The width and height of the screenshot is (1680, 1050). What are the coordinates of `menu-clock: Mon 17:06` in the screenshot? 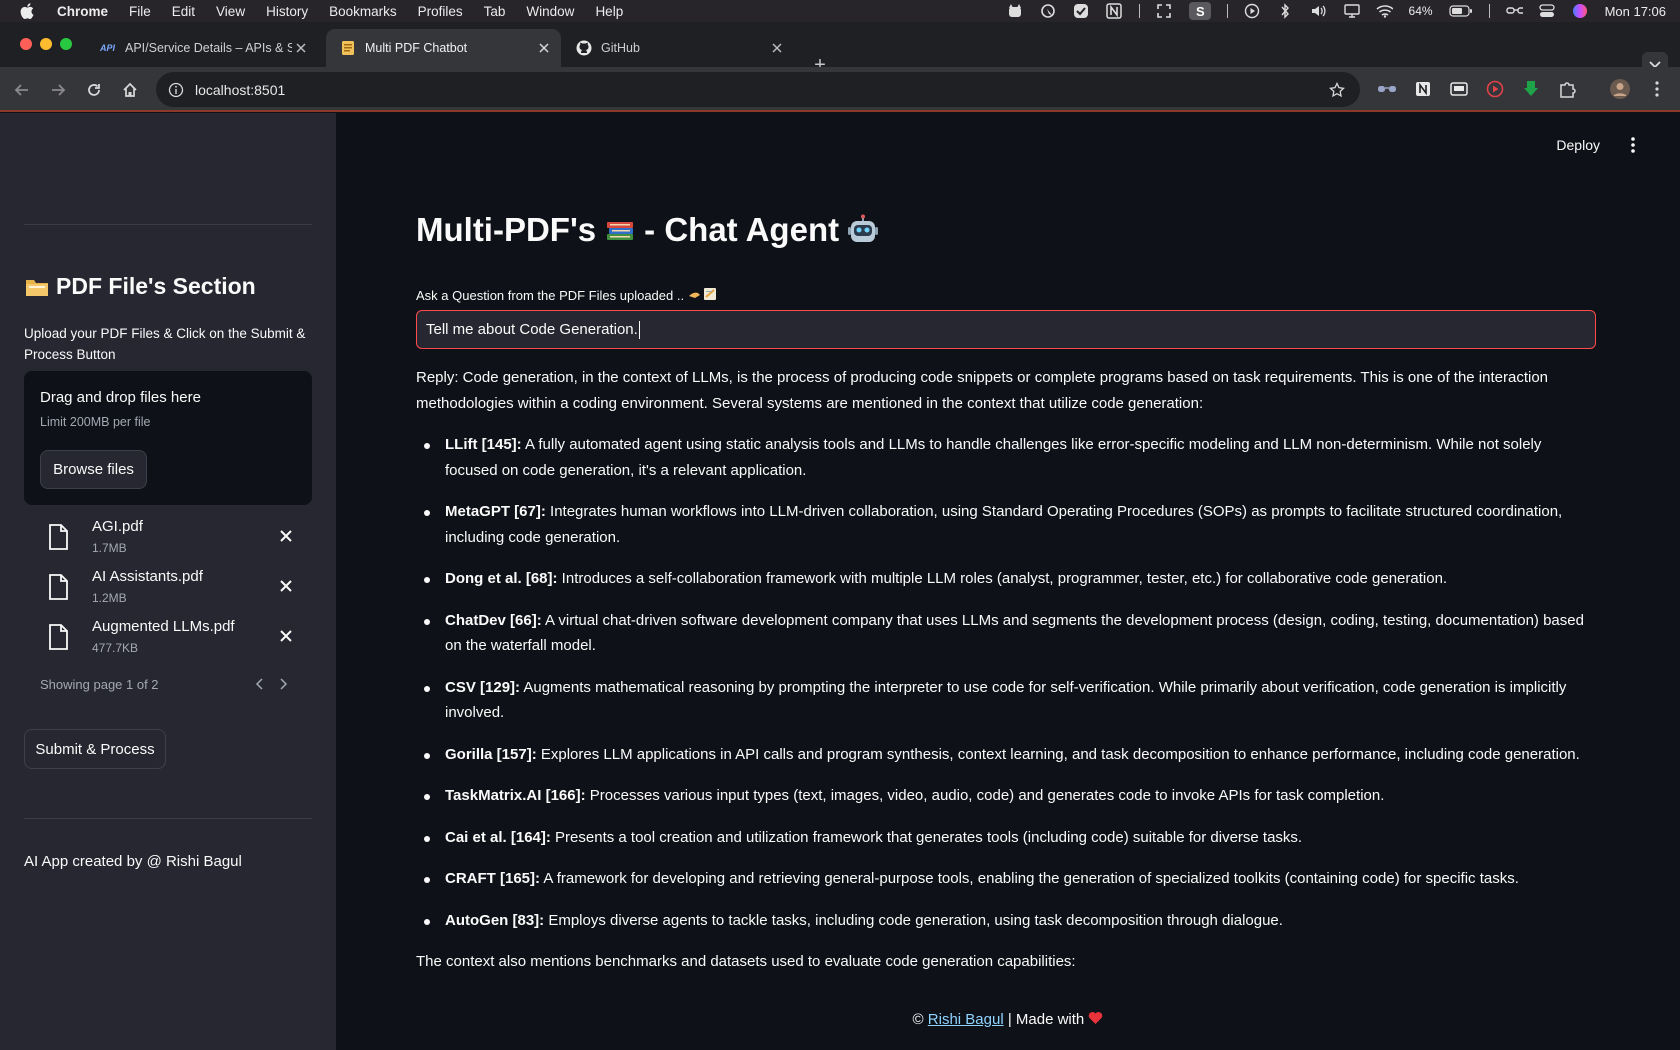 It's located at (1635, 11).